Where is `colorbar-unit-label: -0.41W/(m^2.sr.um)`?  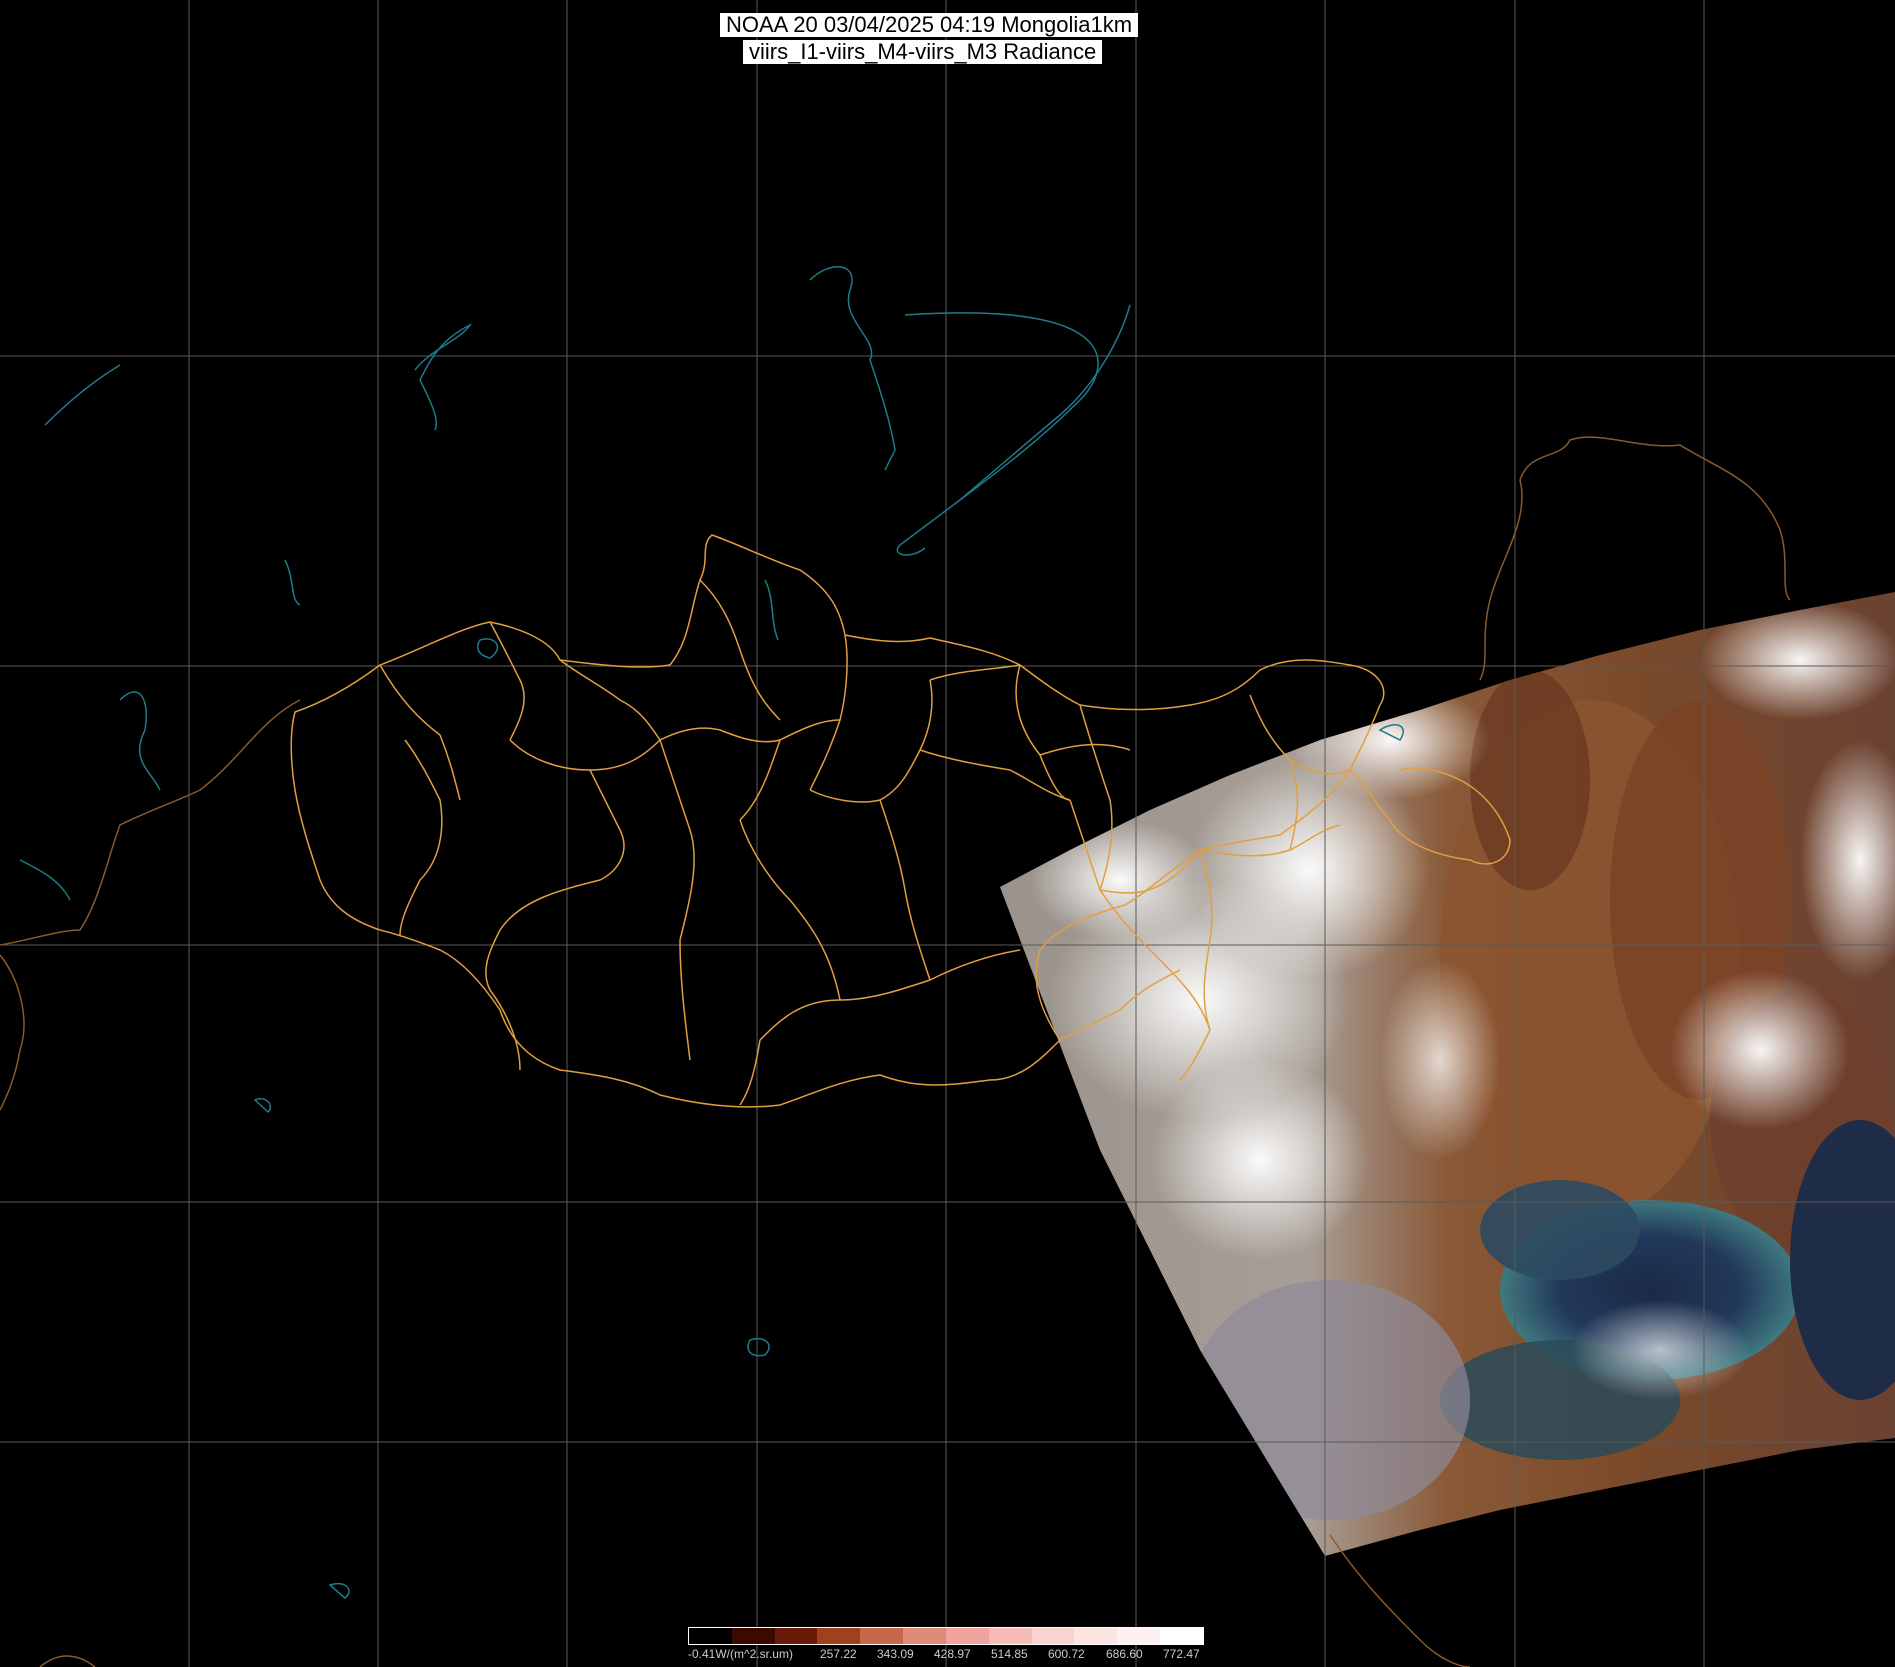
colorbar-unit-label: -0.41W/(m^2.sr.um) is located at coordinates (740, 1654).